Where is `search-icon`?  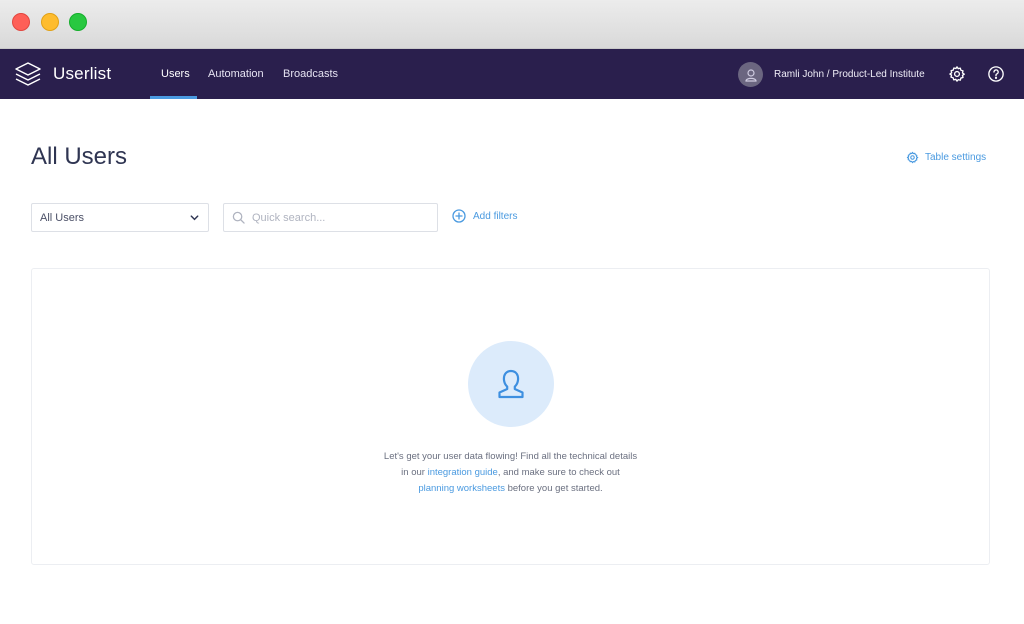
search-icon is located at coordinates (238, 217).